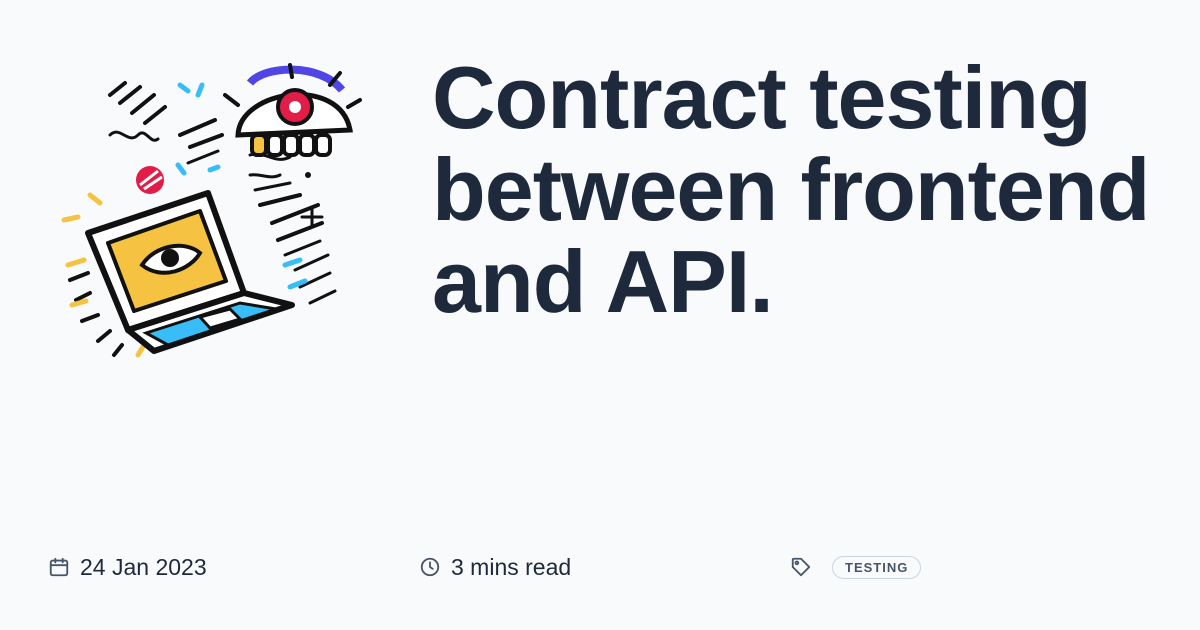 The image size is (1200, 630). Describe the element at coordinates (511, 566) in the screenshot. I see `post-read-time-text: 3 mins read` at that location.